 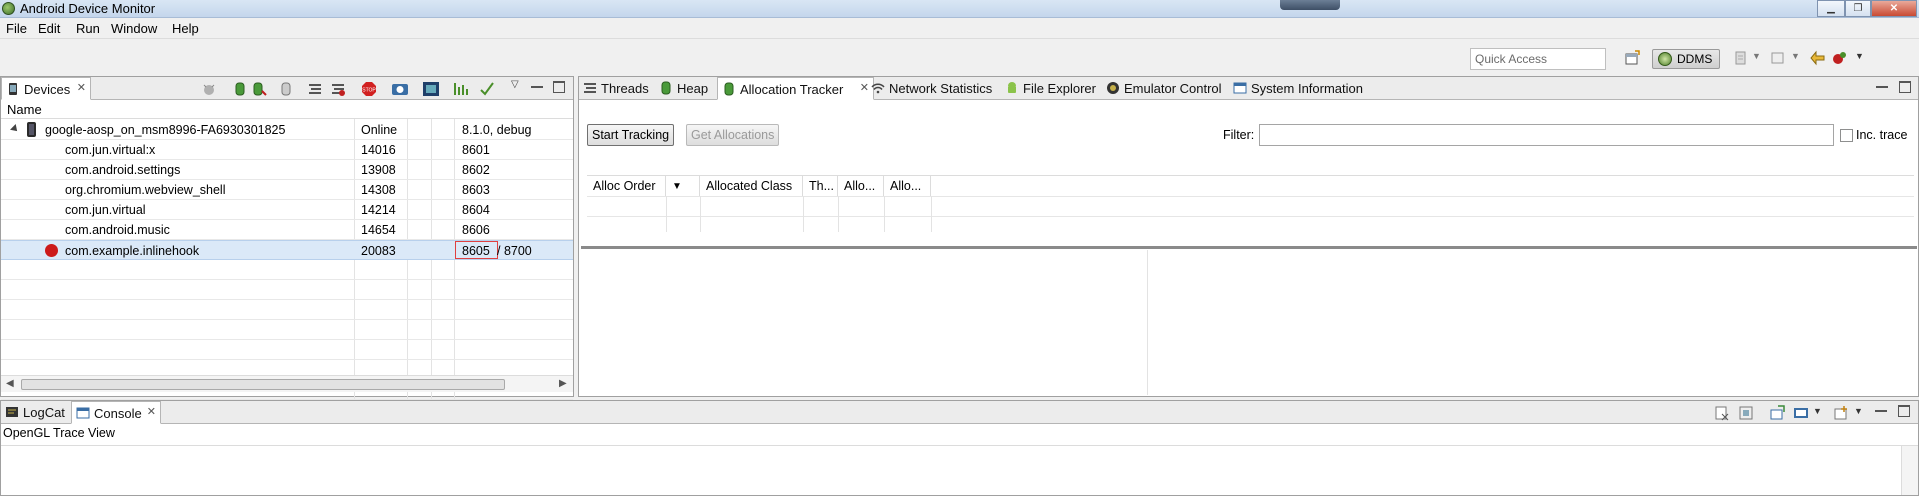 I want to click on column-divider, so click(x=931, y=214).